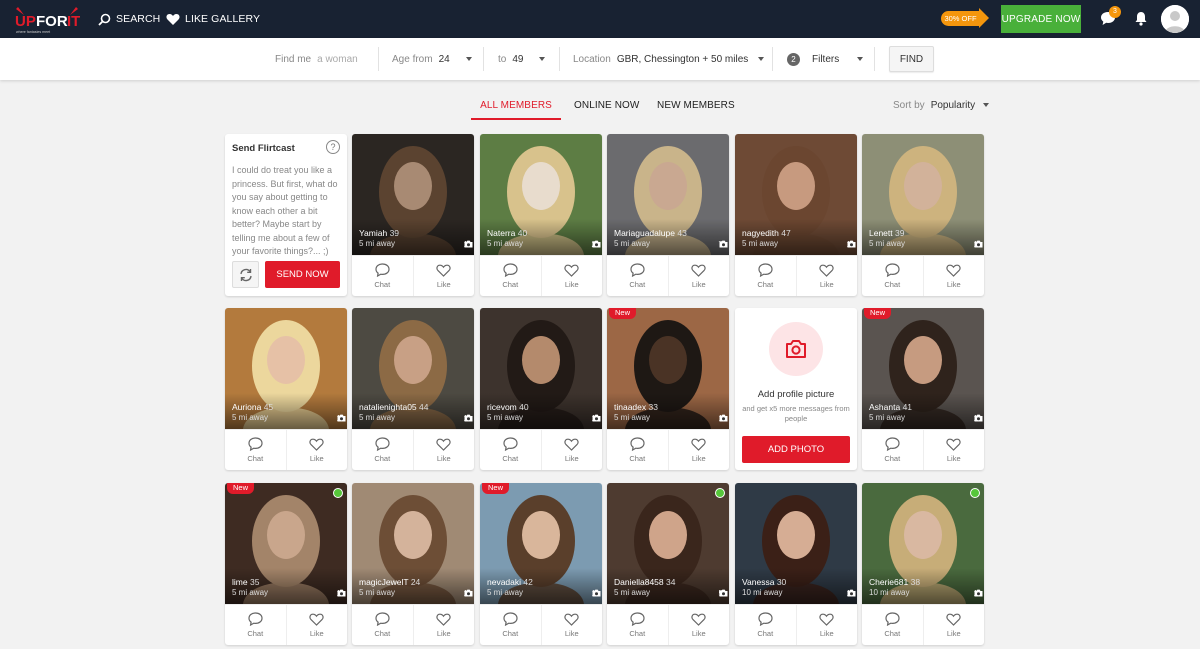  Describe the element at coordinates (541, 543) in the screenshot. I see `member-photo: New nevadaki 425 mi away 1` at that location.